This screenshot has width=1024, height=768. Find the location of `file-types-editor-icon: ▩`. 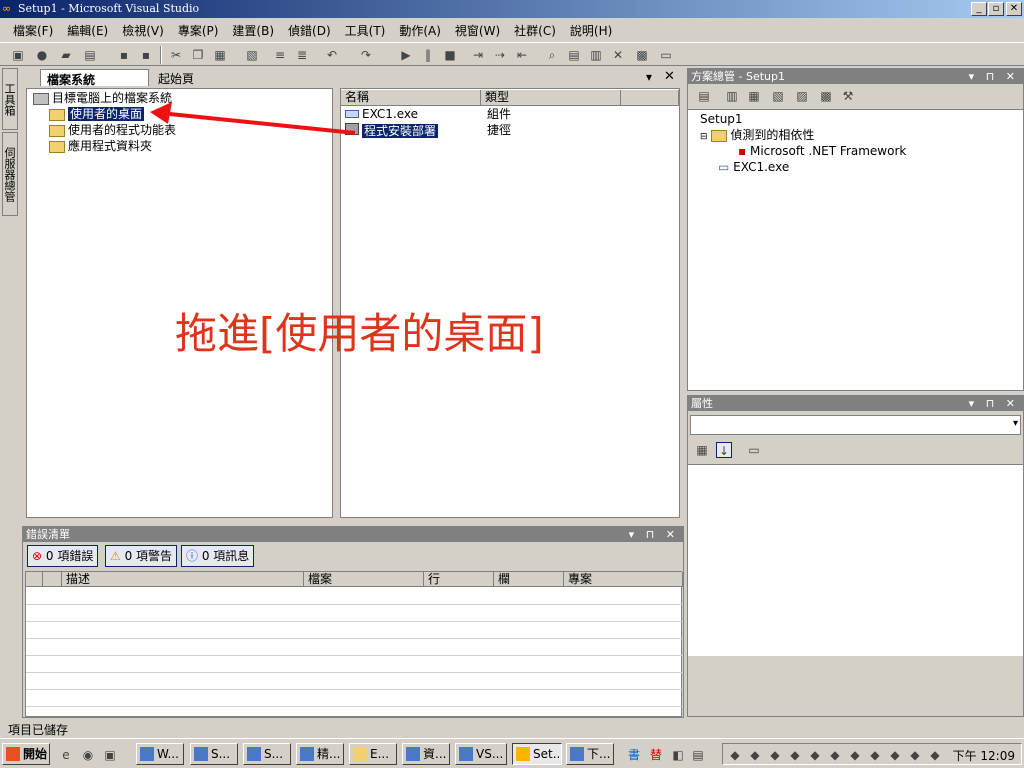

file-types-editor-icon: ▩ is located at coordinates (826, 96).